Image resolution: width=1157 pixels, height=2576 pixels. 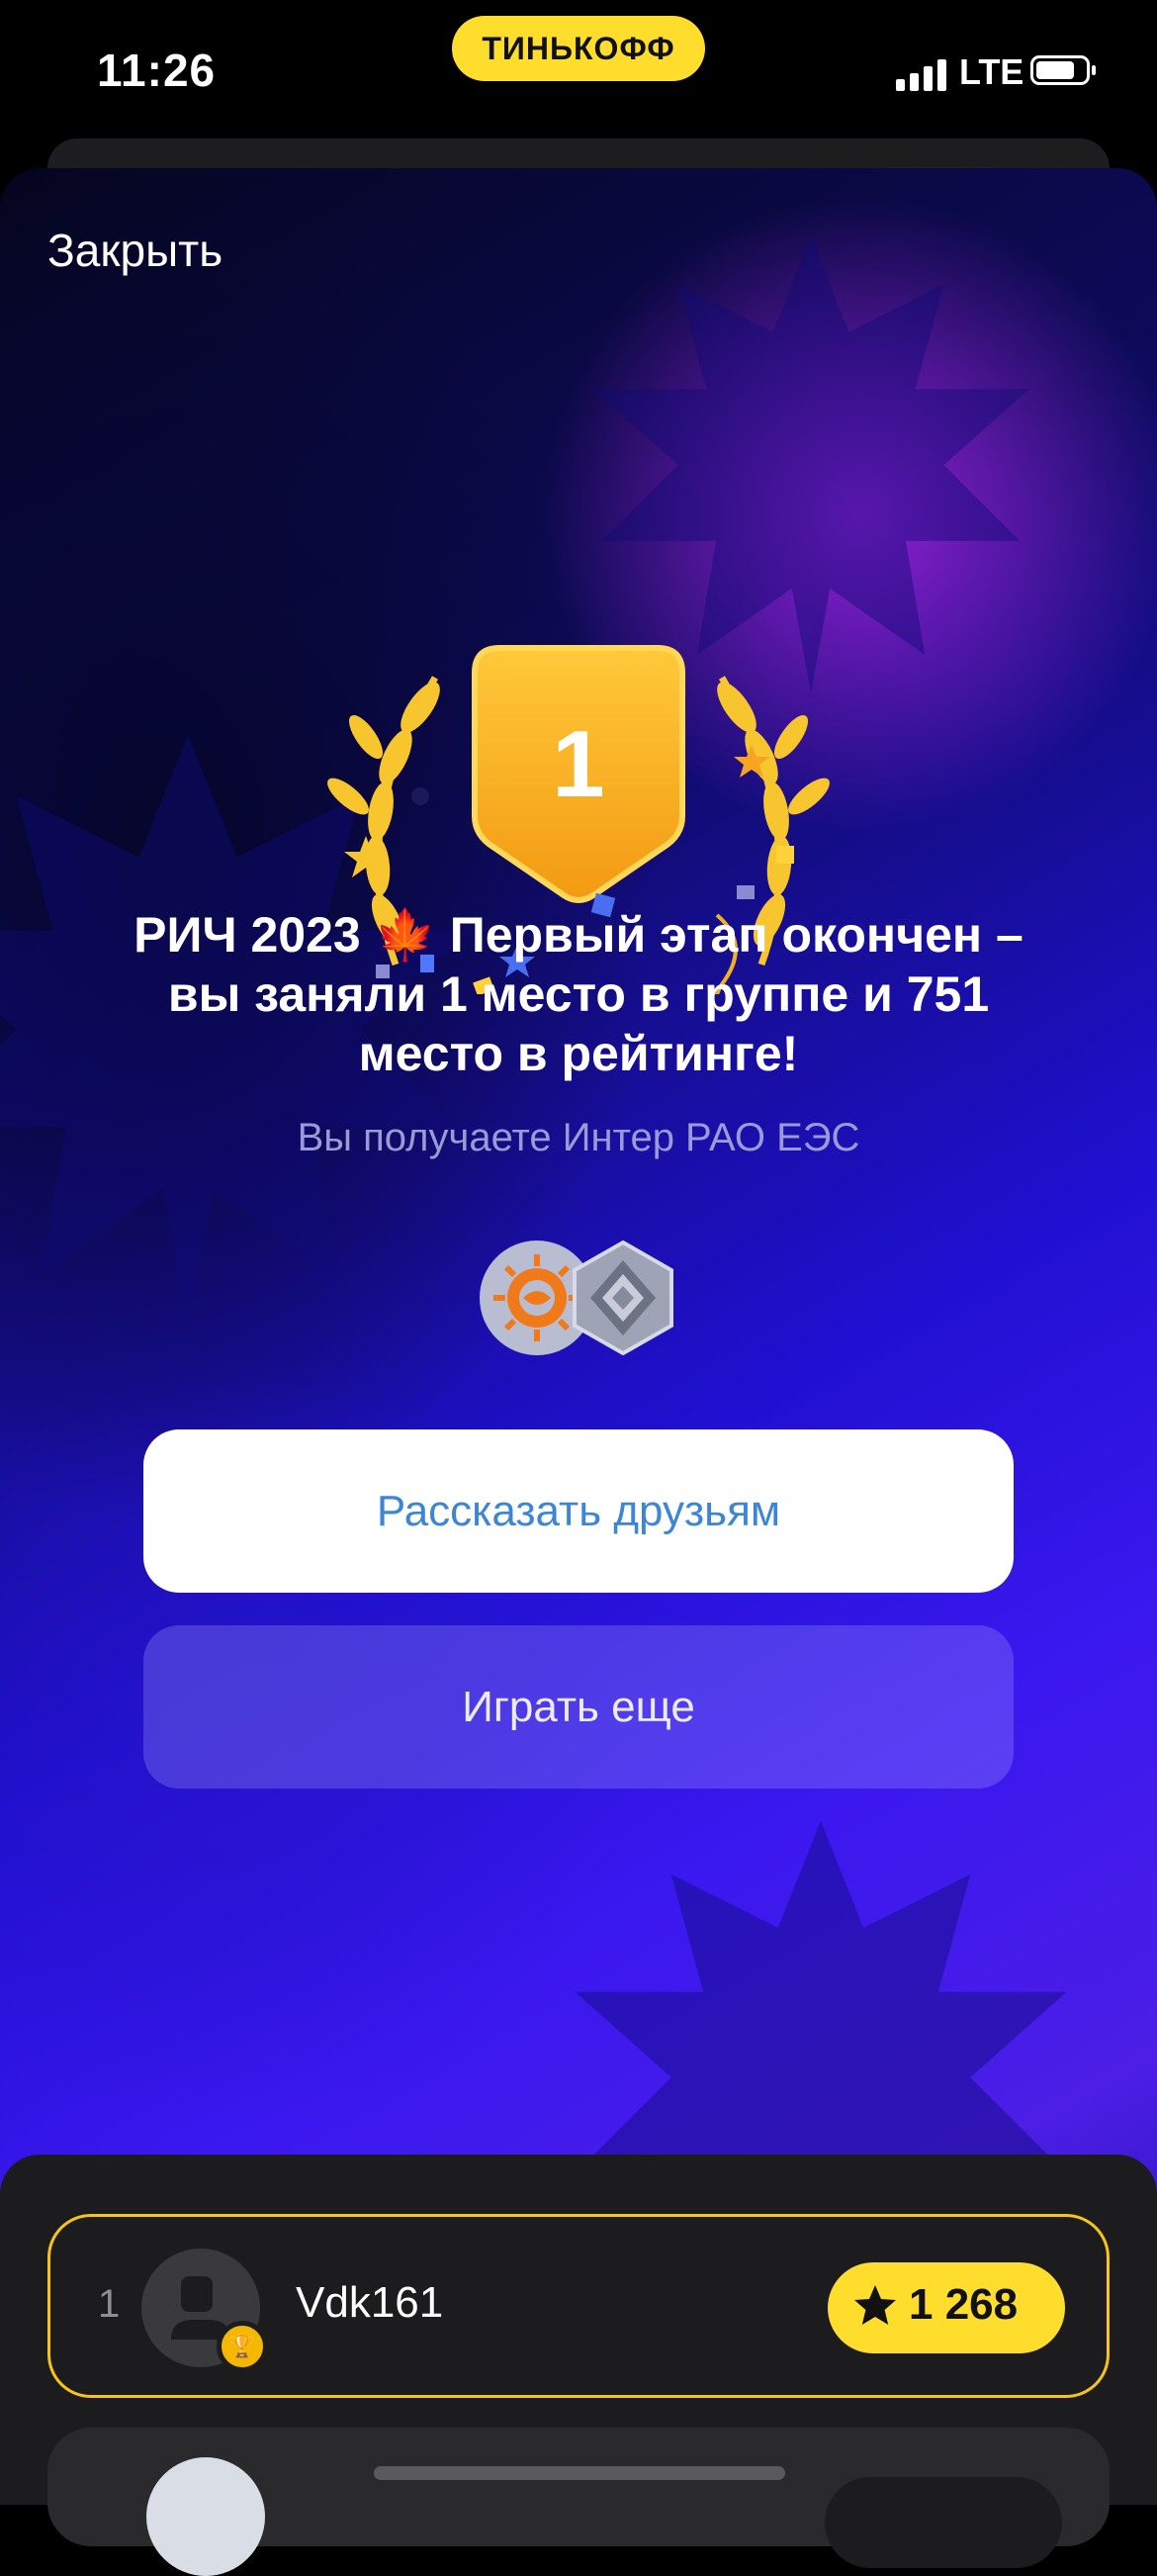 I want to click on leaderboard-row, so click(x=578, y=2502).